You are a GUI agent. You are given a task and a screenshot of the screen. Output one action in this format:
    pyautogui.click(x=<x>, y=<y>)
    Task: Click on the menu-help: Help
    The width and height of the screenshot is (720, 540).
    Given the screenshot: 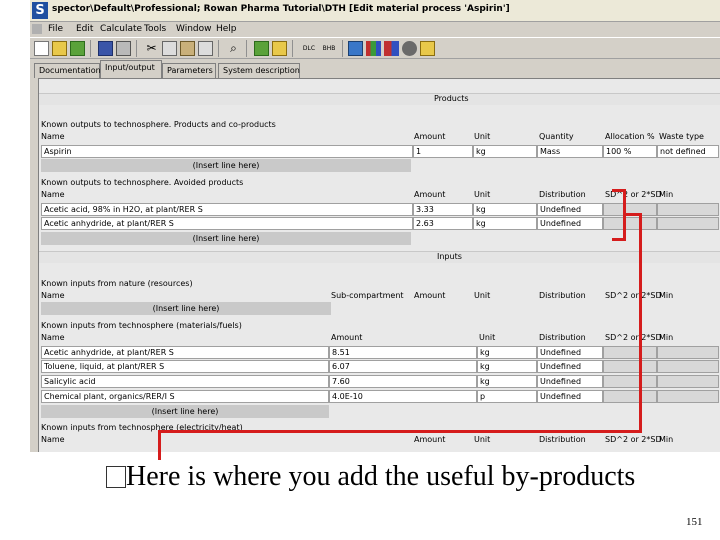 What is the action you would take?
    pyautogui.click(x=226, y=29)
    